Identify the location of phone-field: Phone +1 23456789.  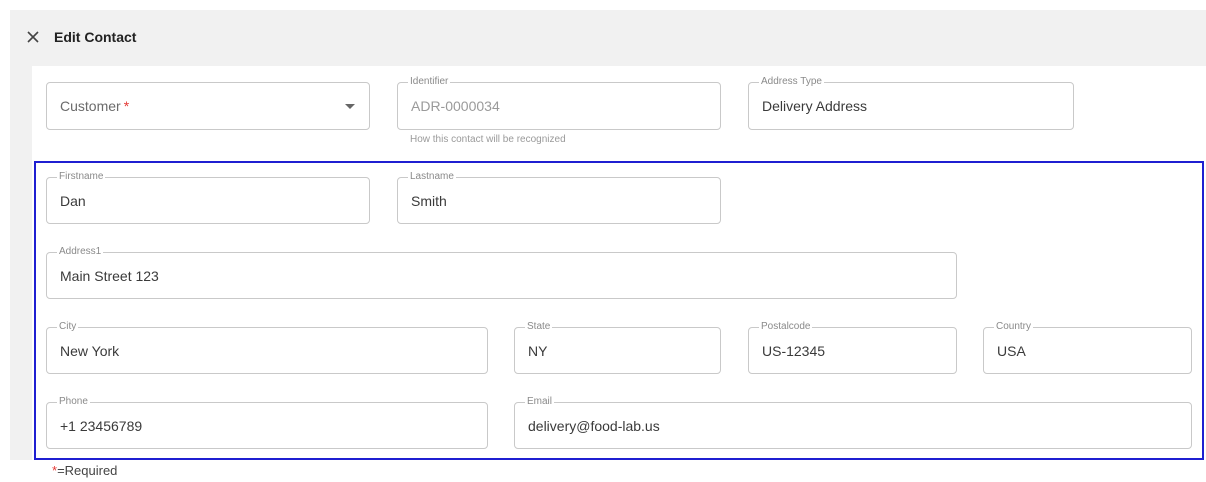
(267, 422).